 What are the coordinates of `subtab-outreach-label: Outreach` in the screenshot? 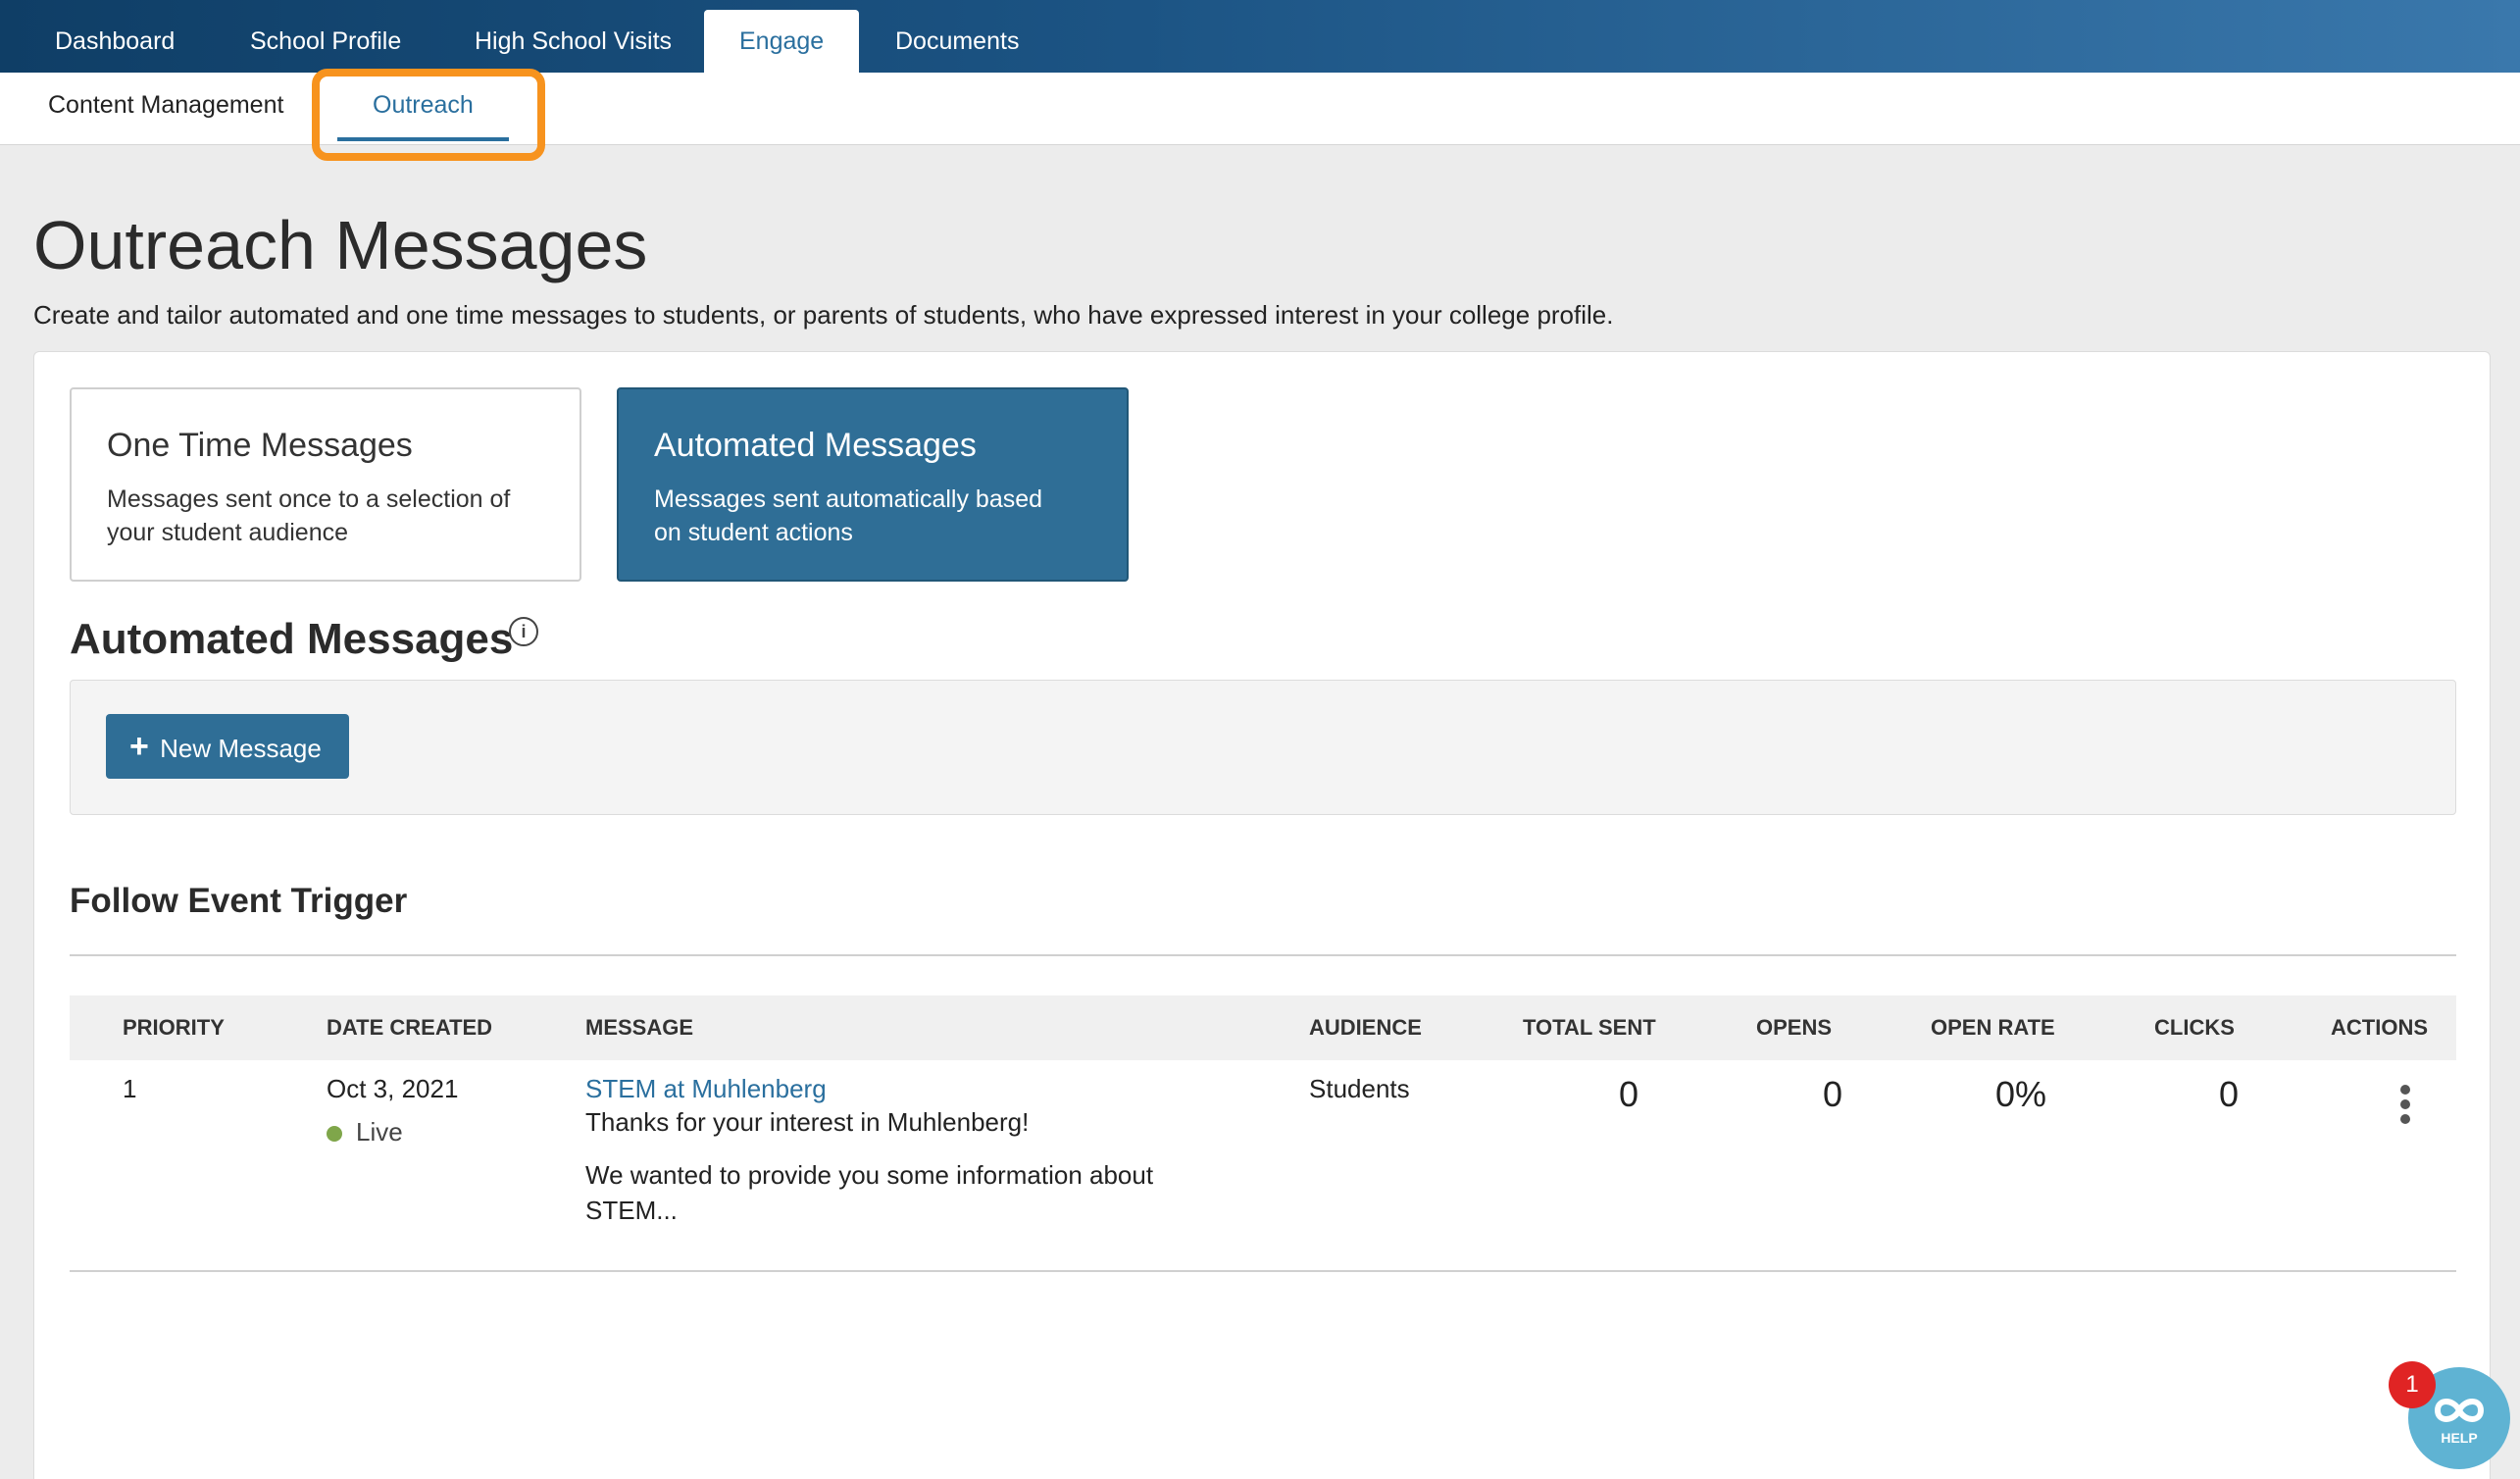 It's located at (423, 105).